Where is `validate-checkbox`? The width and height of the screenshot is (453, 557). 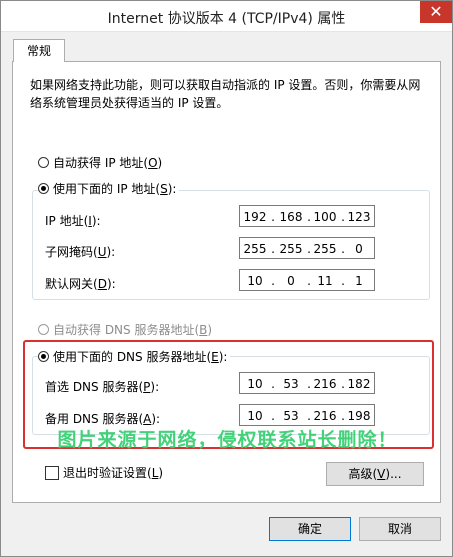
validate-checkbox is located at coordinates (52, 472).